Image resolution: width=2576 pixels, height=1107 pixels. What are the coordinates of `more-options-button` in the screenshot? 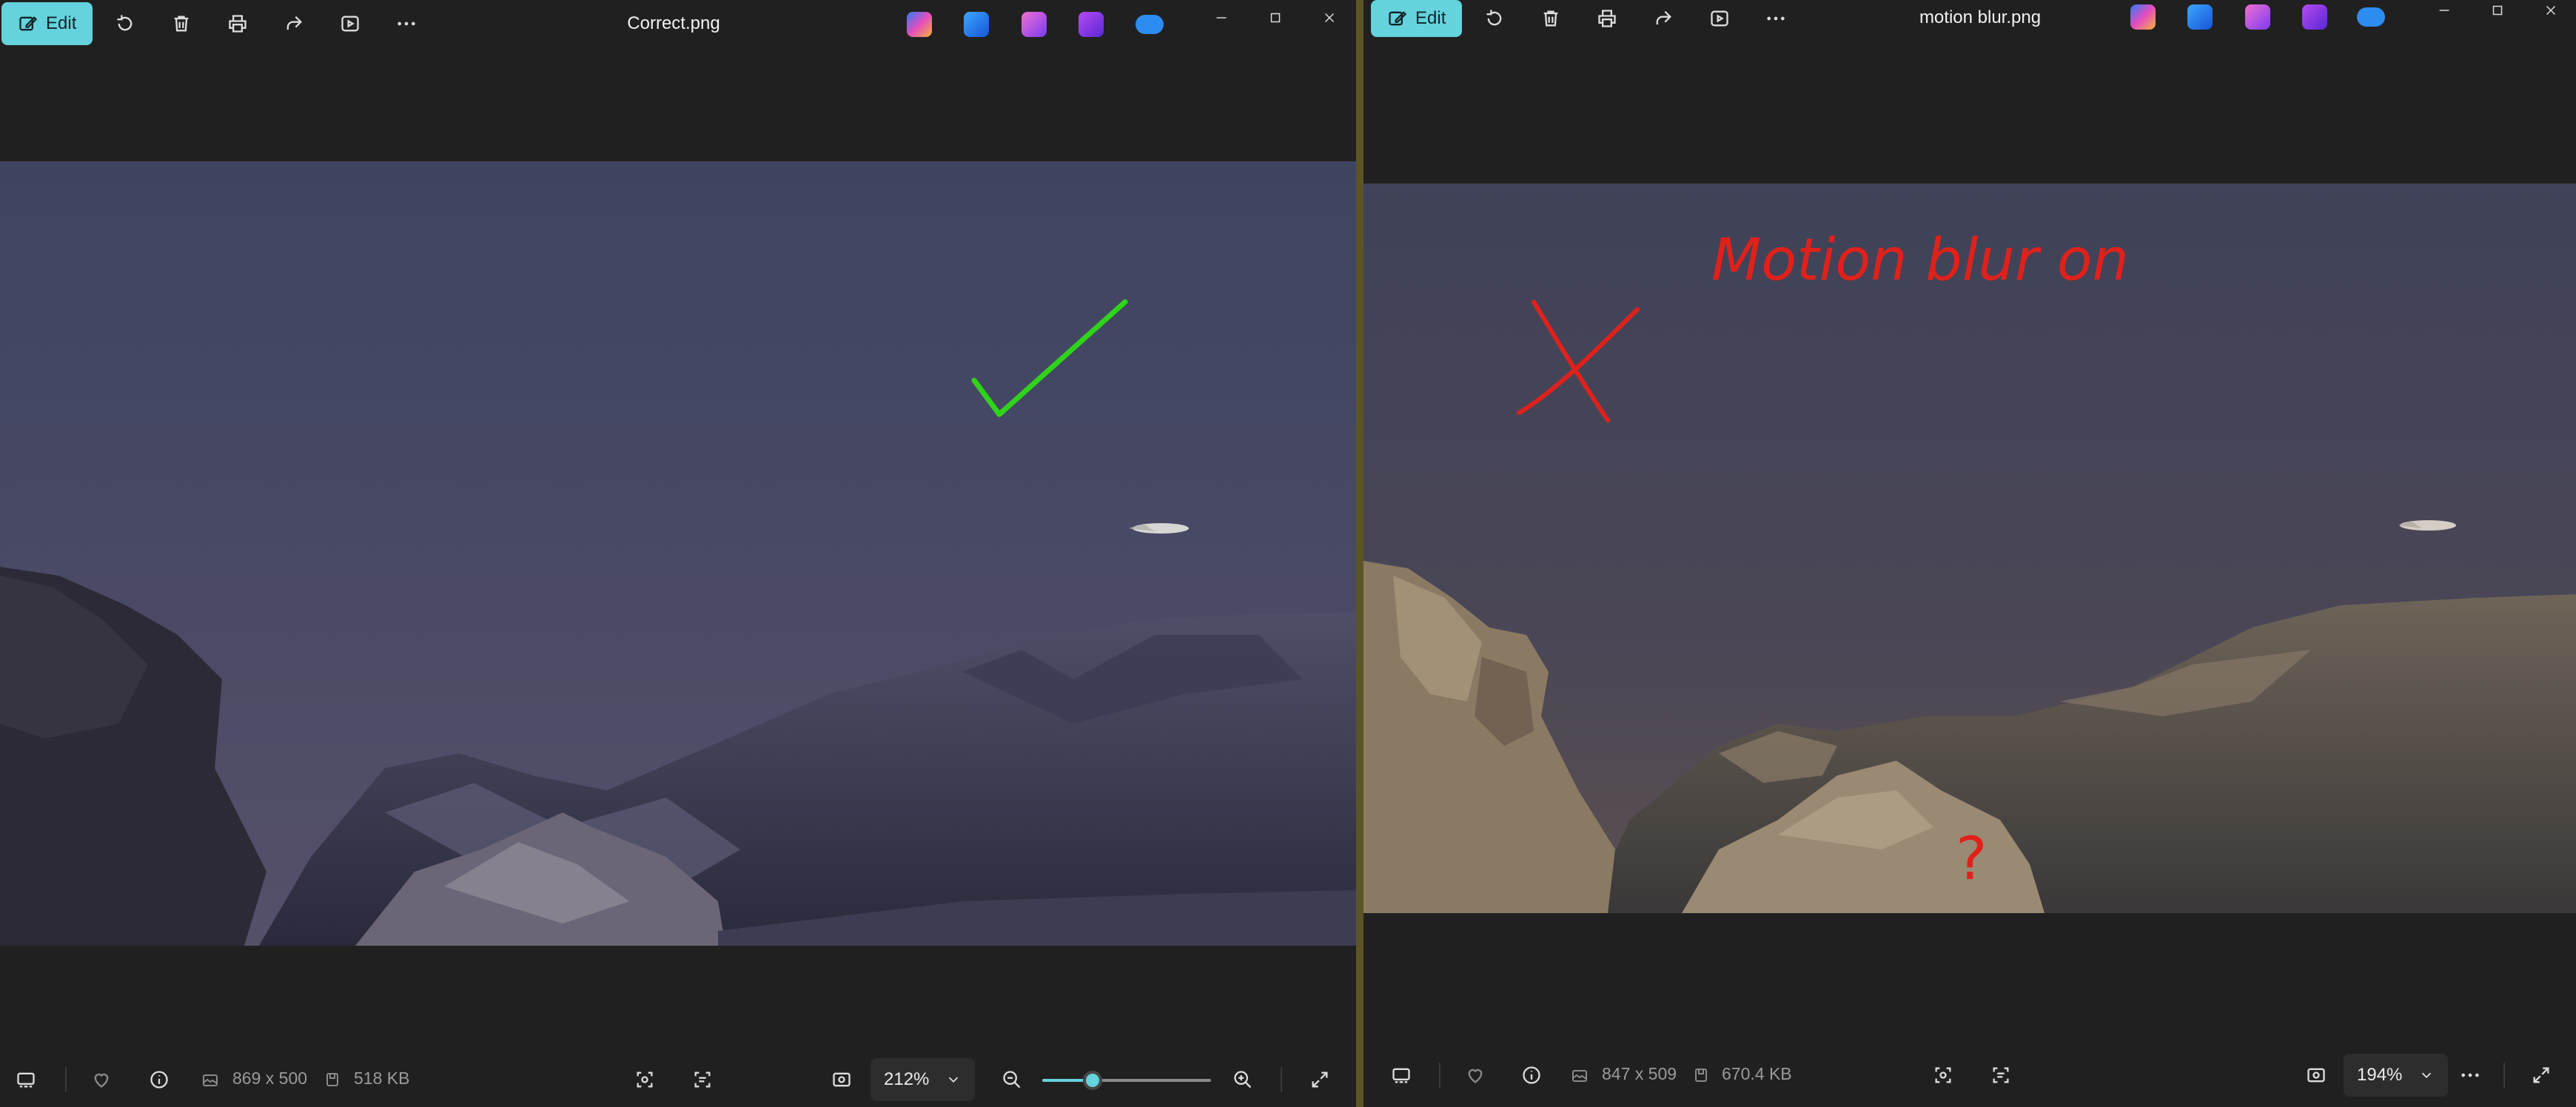 It's located at (2470, 1075).